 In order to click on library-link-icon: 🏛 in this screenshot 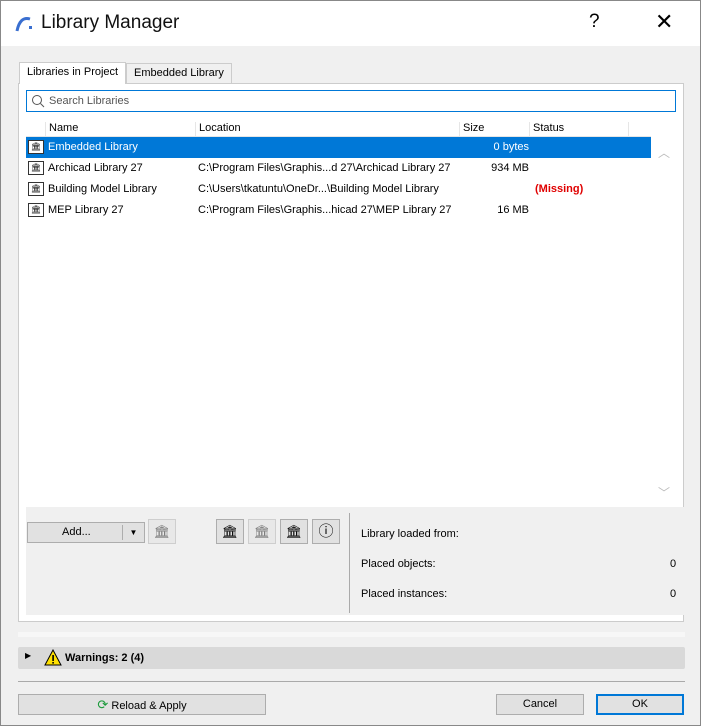, I will do `click(294, 531)`.